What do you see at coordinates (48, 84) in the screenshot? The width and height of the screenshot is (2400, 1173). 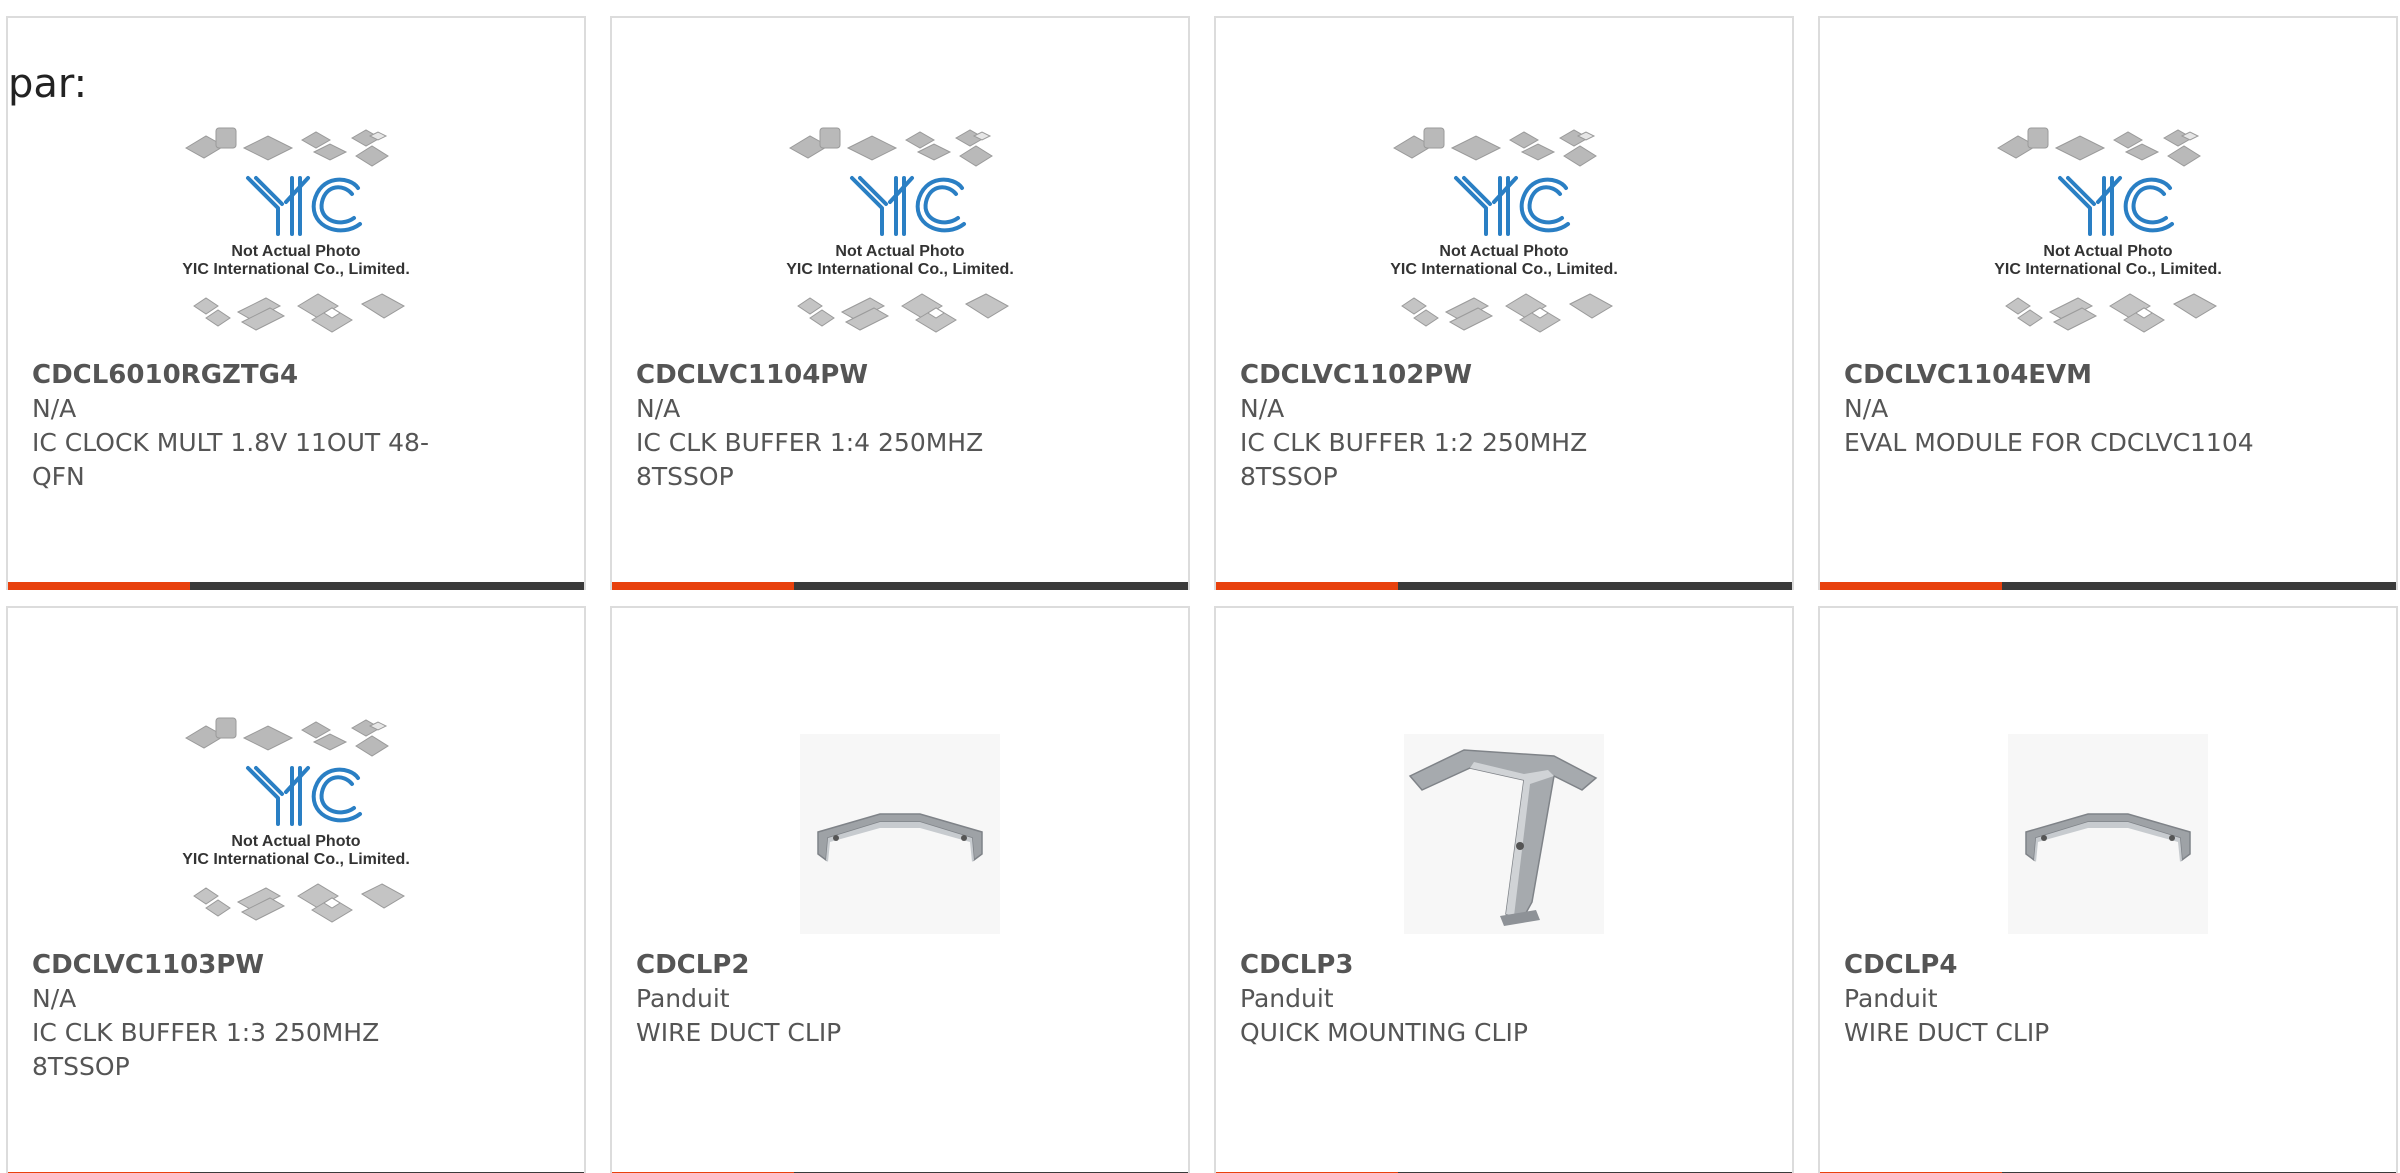 I see `prefix-label: par:` at bounding box center [48, 84].